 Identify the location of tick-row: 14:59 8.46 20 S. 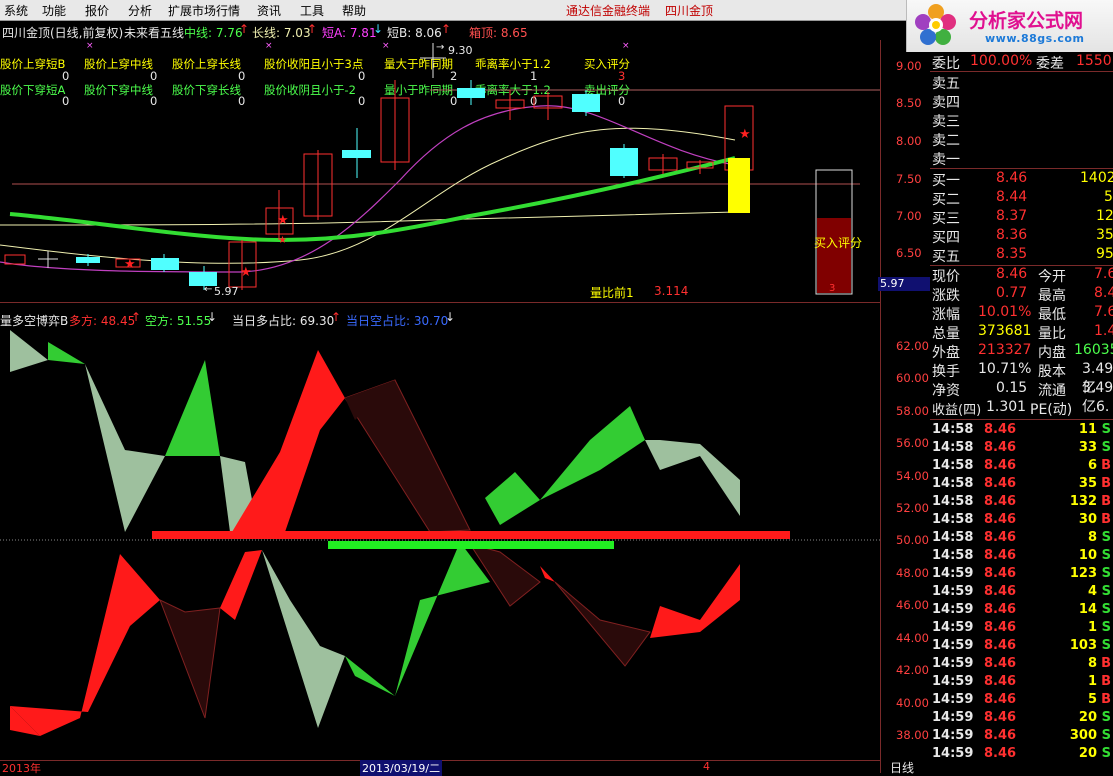
(1021, 753).